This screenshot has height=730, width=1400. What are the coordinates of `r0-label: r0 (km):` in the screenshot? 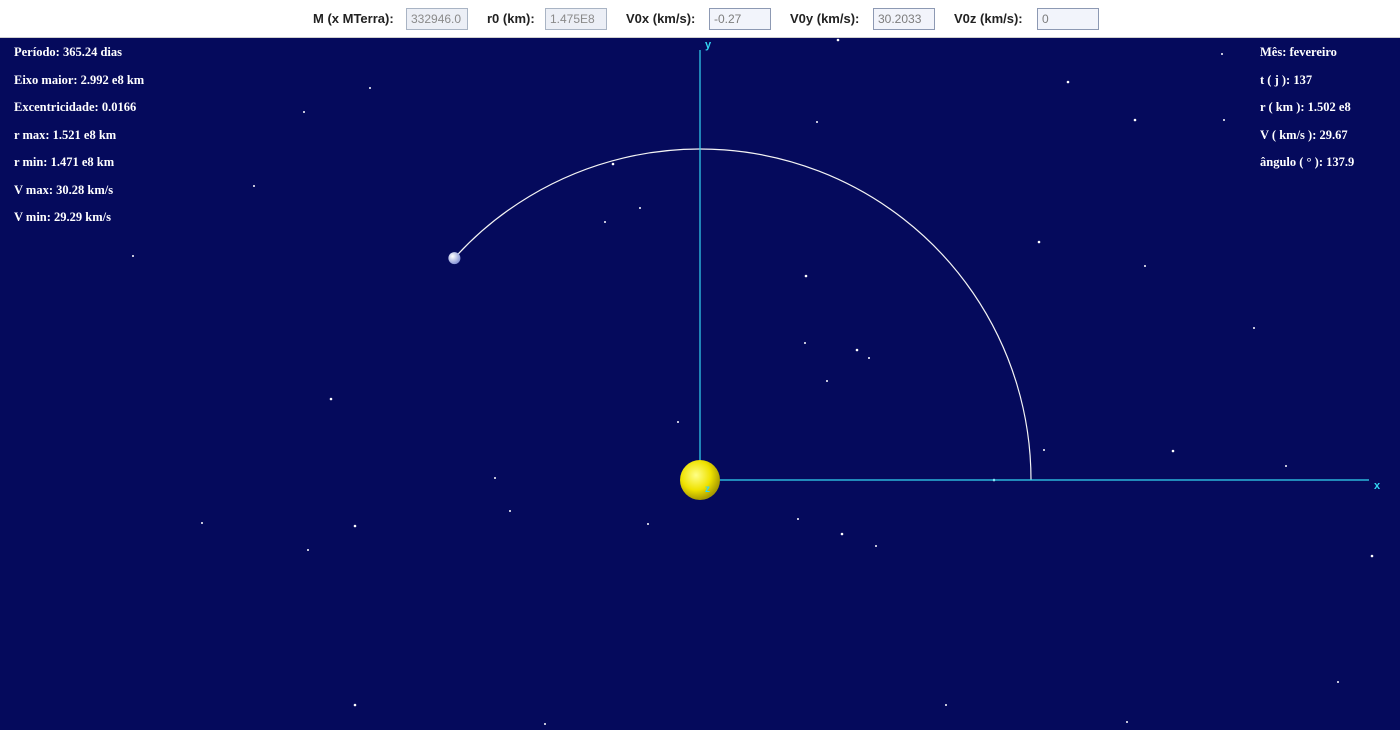 It's located at (511, 18).